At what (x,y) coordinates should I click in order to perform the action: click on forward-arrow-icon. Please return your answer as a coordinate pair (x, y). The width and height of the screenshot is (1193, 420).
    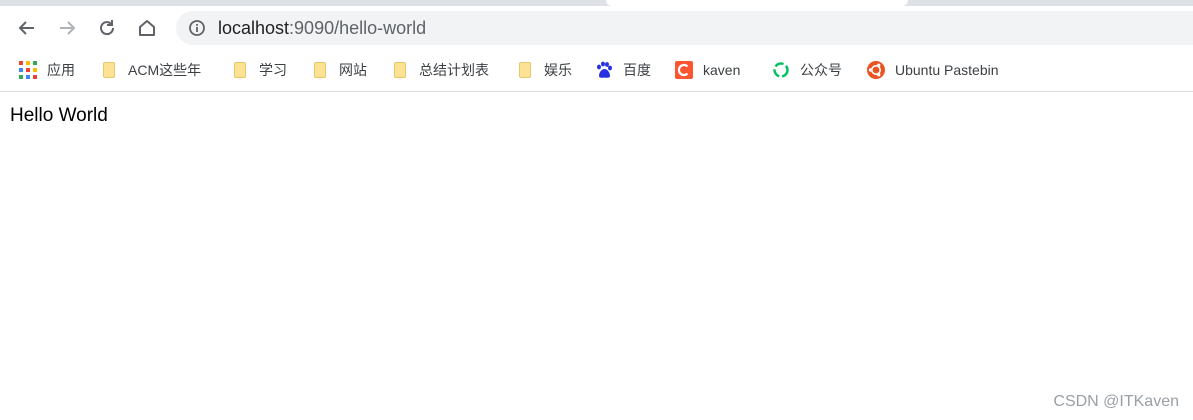
    Looking at the image, I should click on (68, 28).